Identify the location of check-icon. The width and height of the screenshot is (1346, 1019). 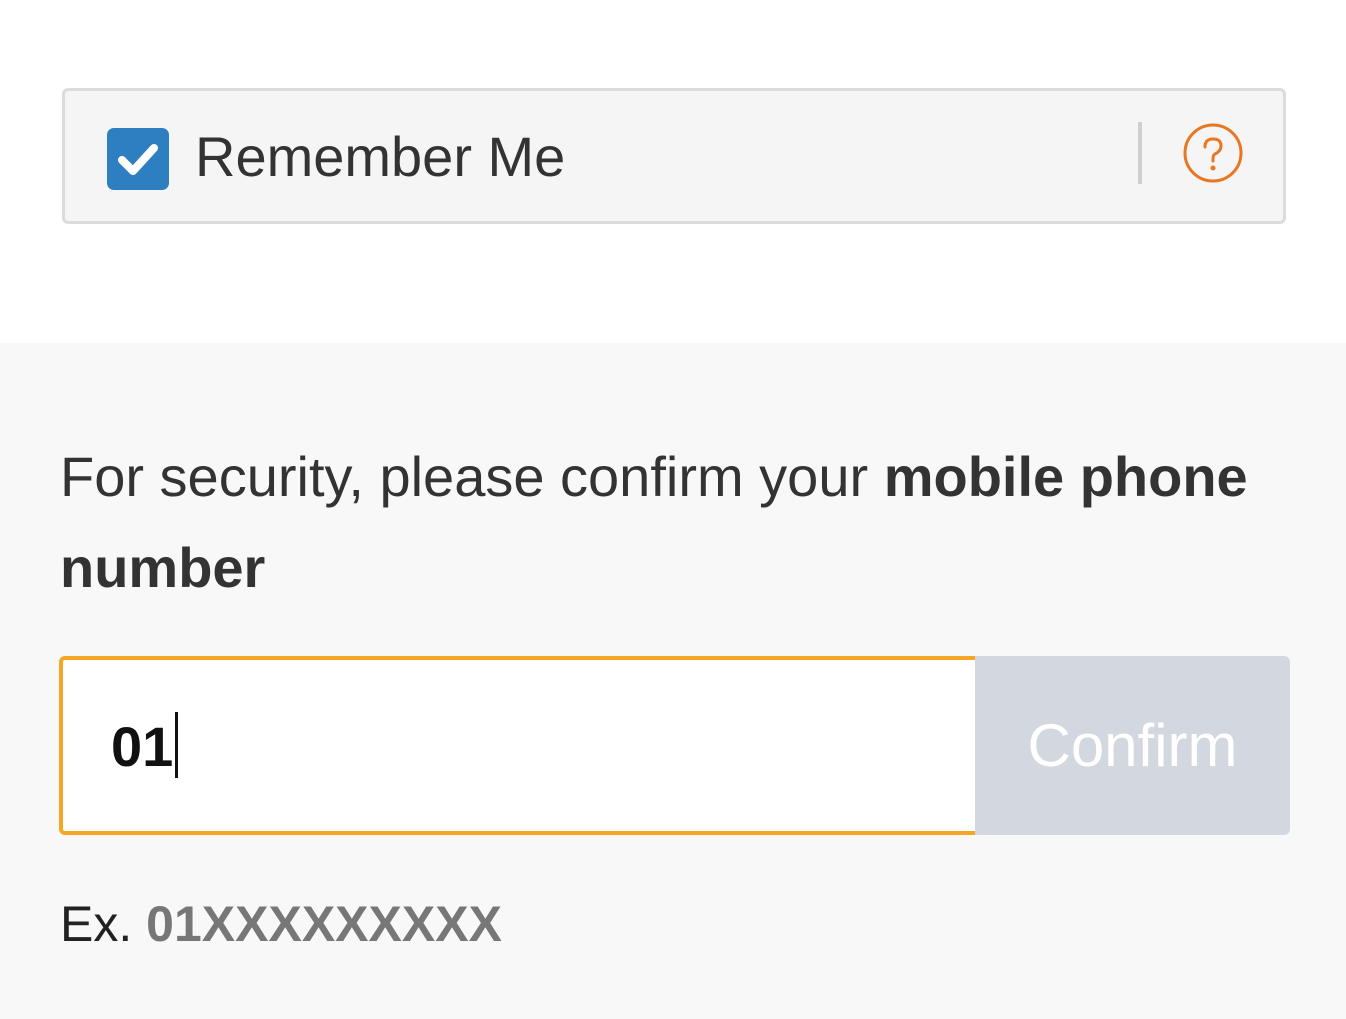
(138, 159).